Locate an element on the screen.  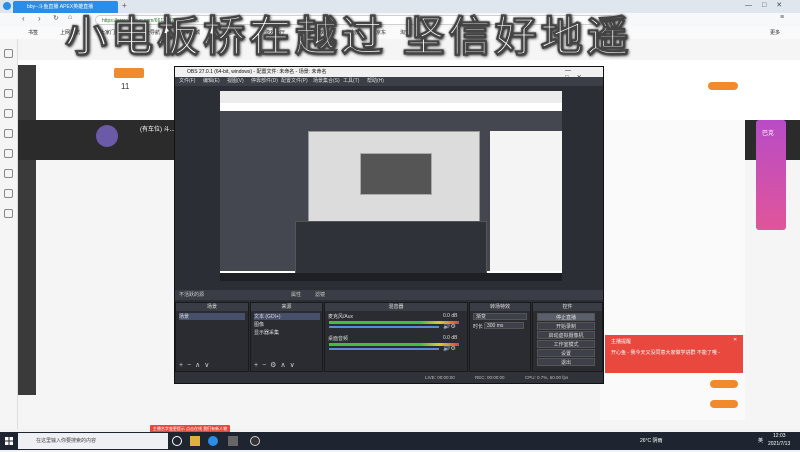
pc-client-button is located at coordinates (723, 86).